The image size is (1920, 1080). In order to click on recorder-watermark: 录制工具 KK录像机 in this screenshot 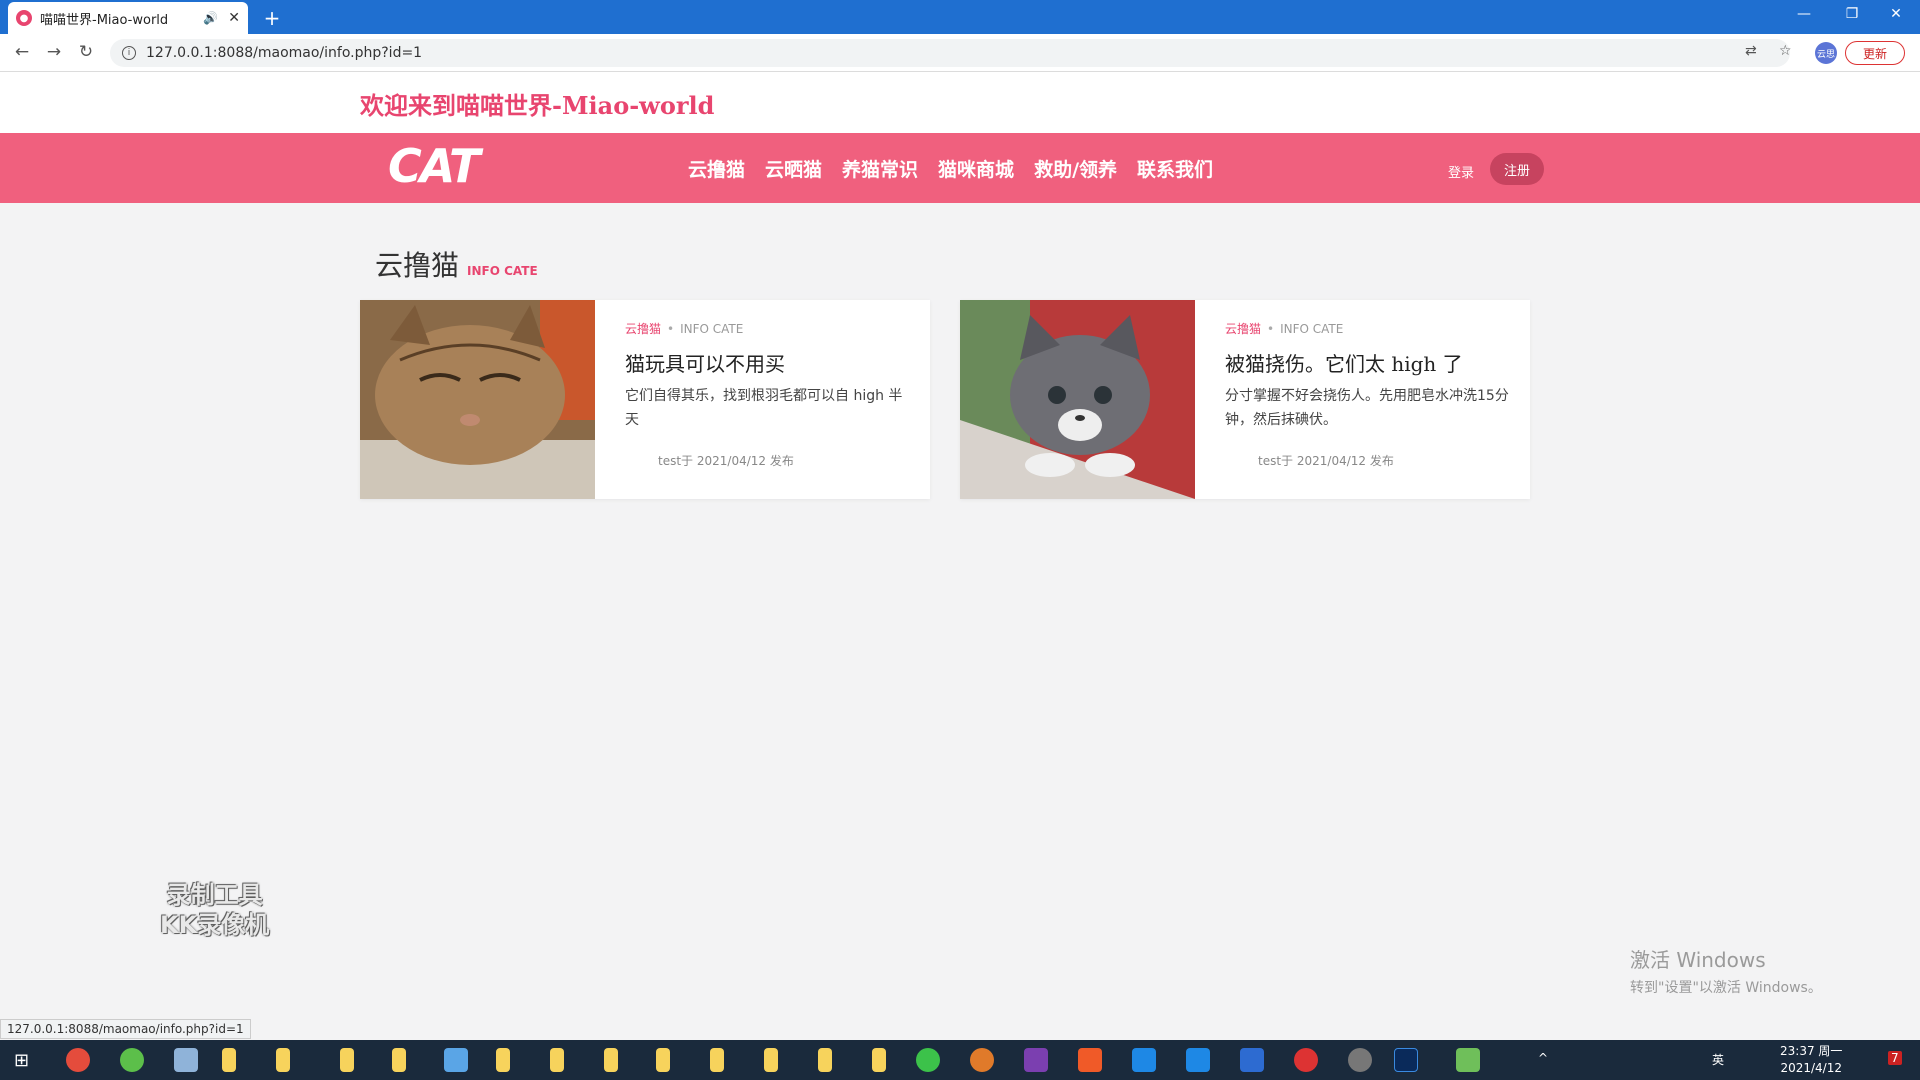, I will do `click(214, 910)`.